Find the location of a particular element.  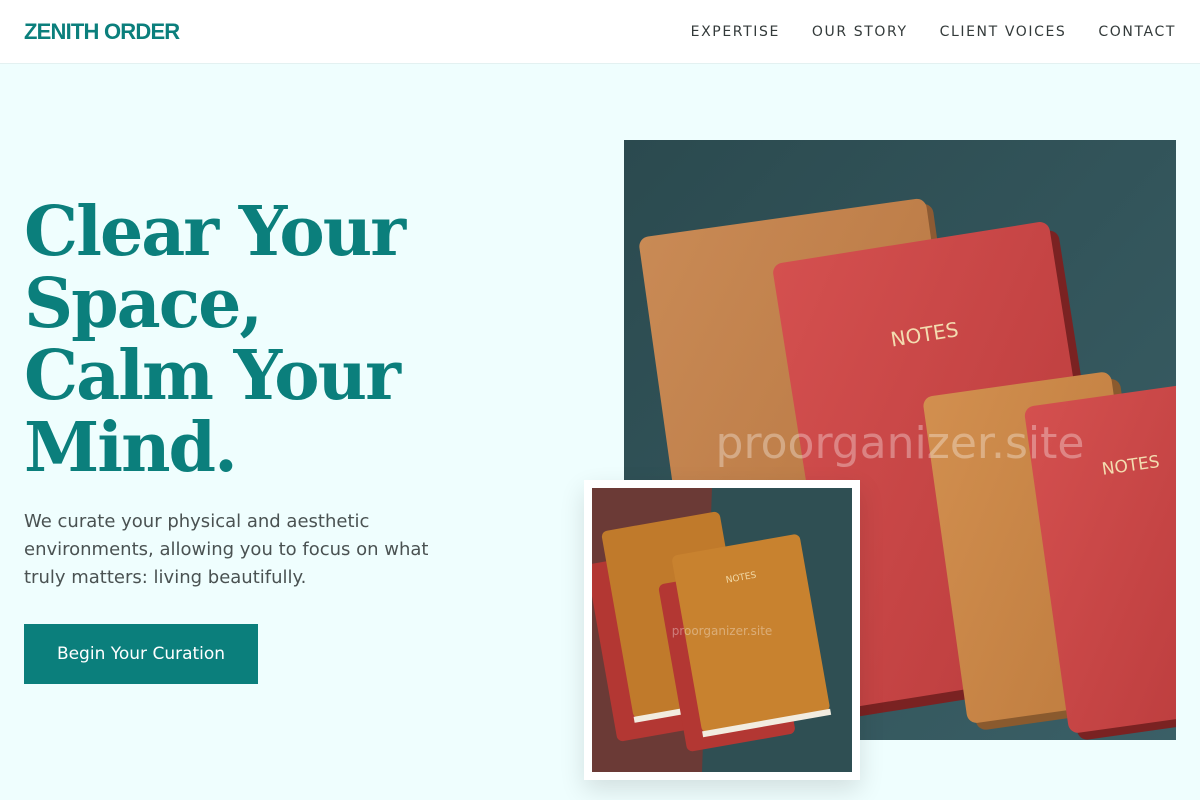

headline-line-3: Calm Your is located at coordinates (212, 376).